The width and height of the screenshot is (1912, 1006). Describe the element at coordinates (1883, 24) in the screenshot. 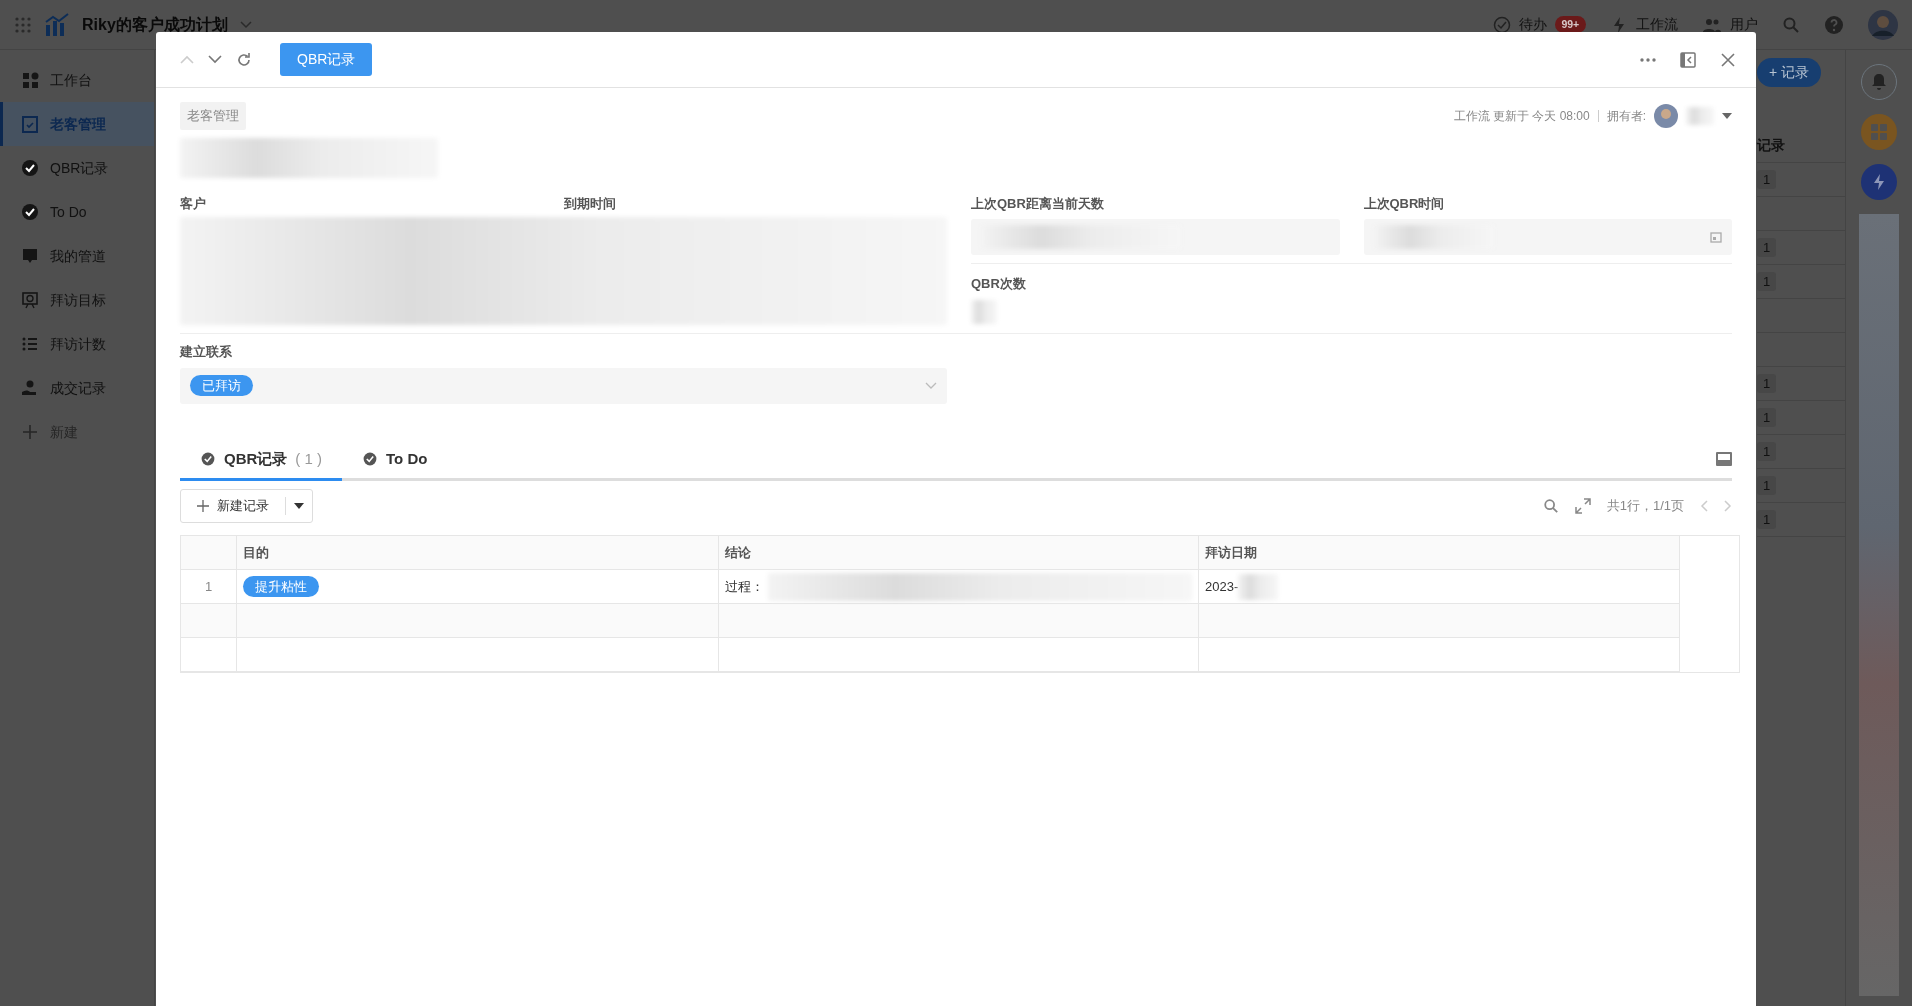

I see `avatar` at that location.